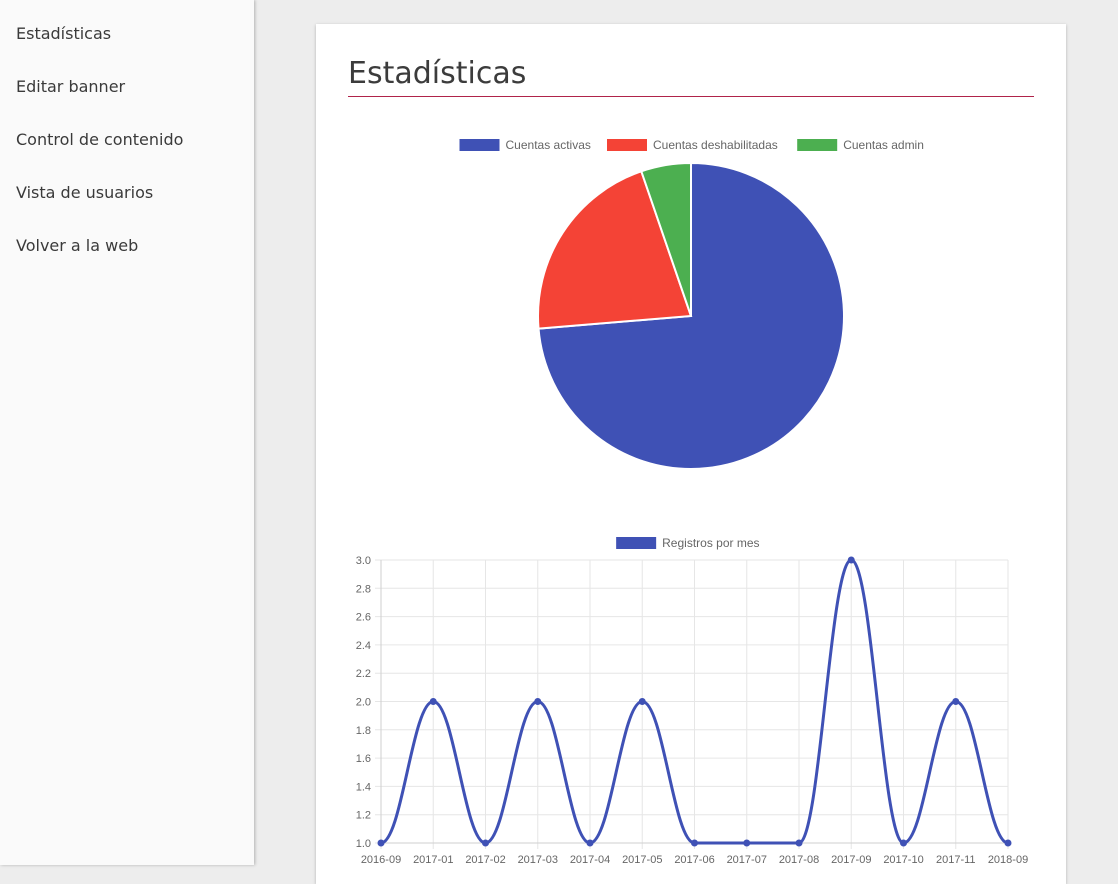  What do you see at coordinates (956, 860) in the screenshot?
I see `x-tick-label: 2017-11` at bounding box center [956, 860].